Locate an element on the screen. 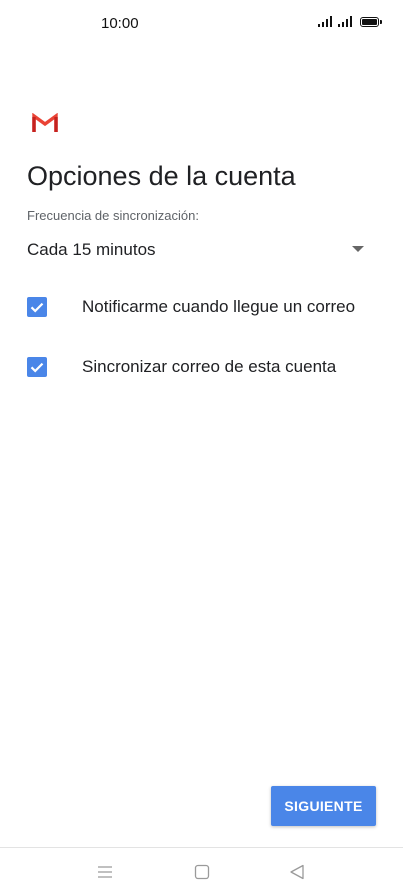  status-icons is located at coordinates (350, 21).